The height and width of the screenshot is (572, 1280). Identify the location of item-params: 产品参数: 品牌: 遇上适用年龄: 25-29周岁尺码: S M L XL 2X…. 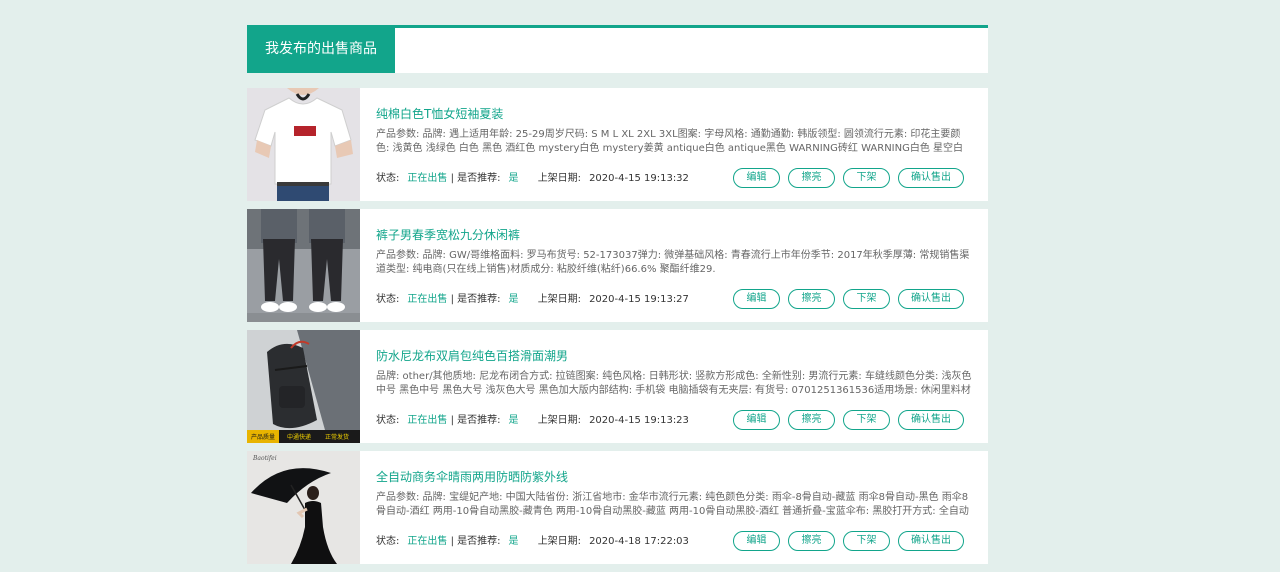
(670, 141).